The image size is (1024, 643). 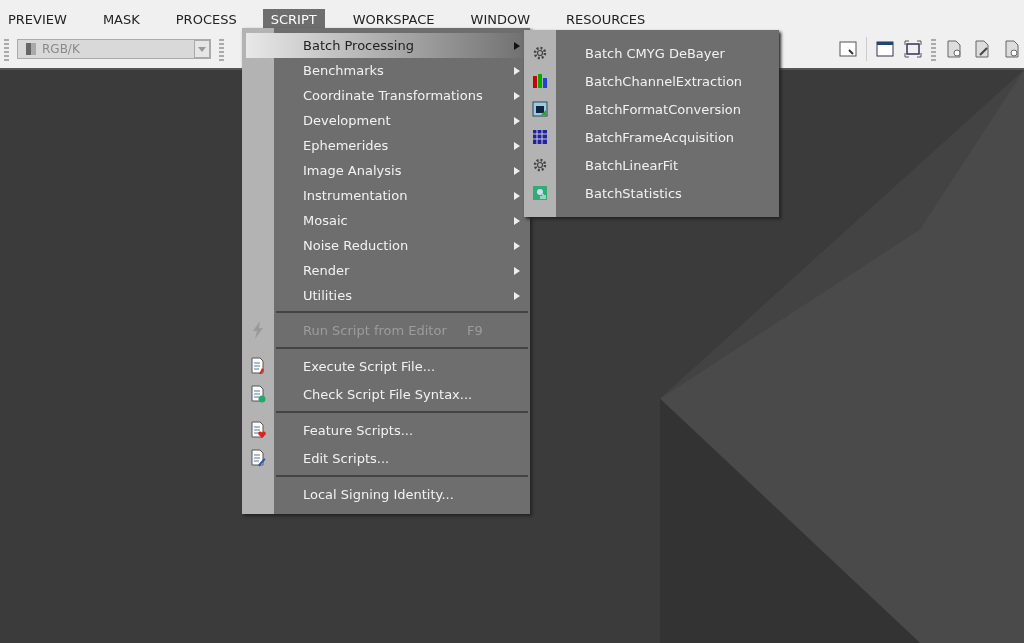 What do you see at coordinates (500, 19) in the screenshot?
I see `menu-title: WINDOW` at bounding box center [500, 19].